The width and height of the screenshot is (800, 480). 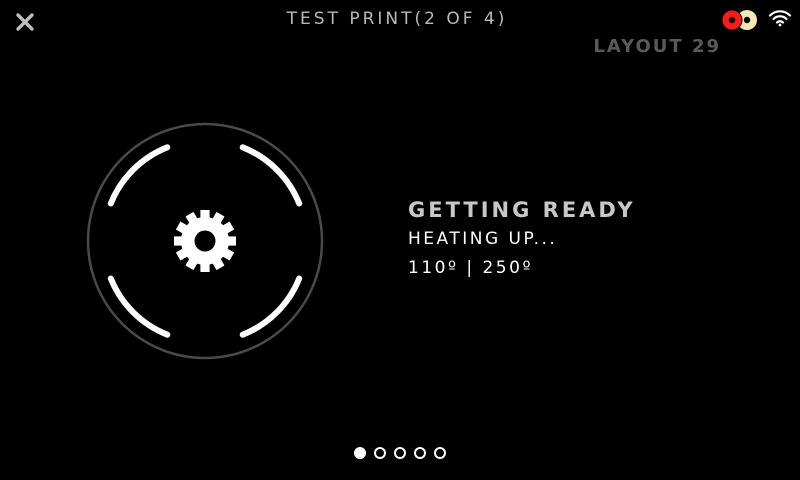 I want to click on filament-status, so click(x=740, y=20).